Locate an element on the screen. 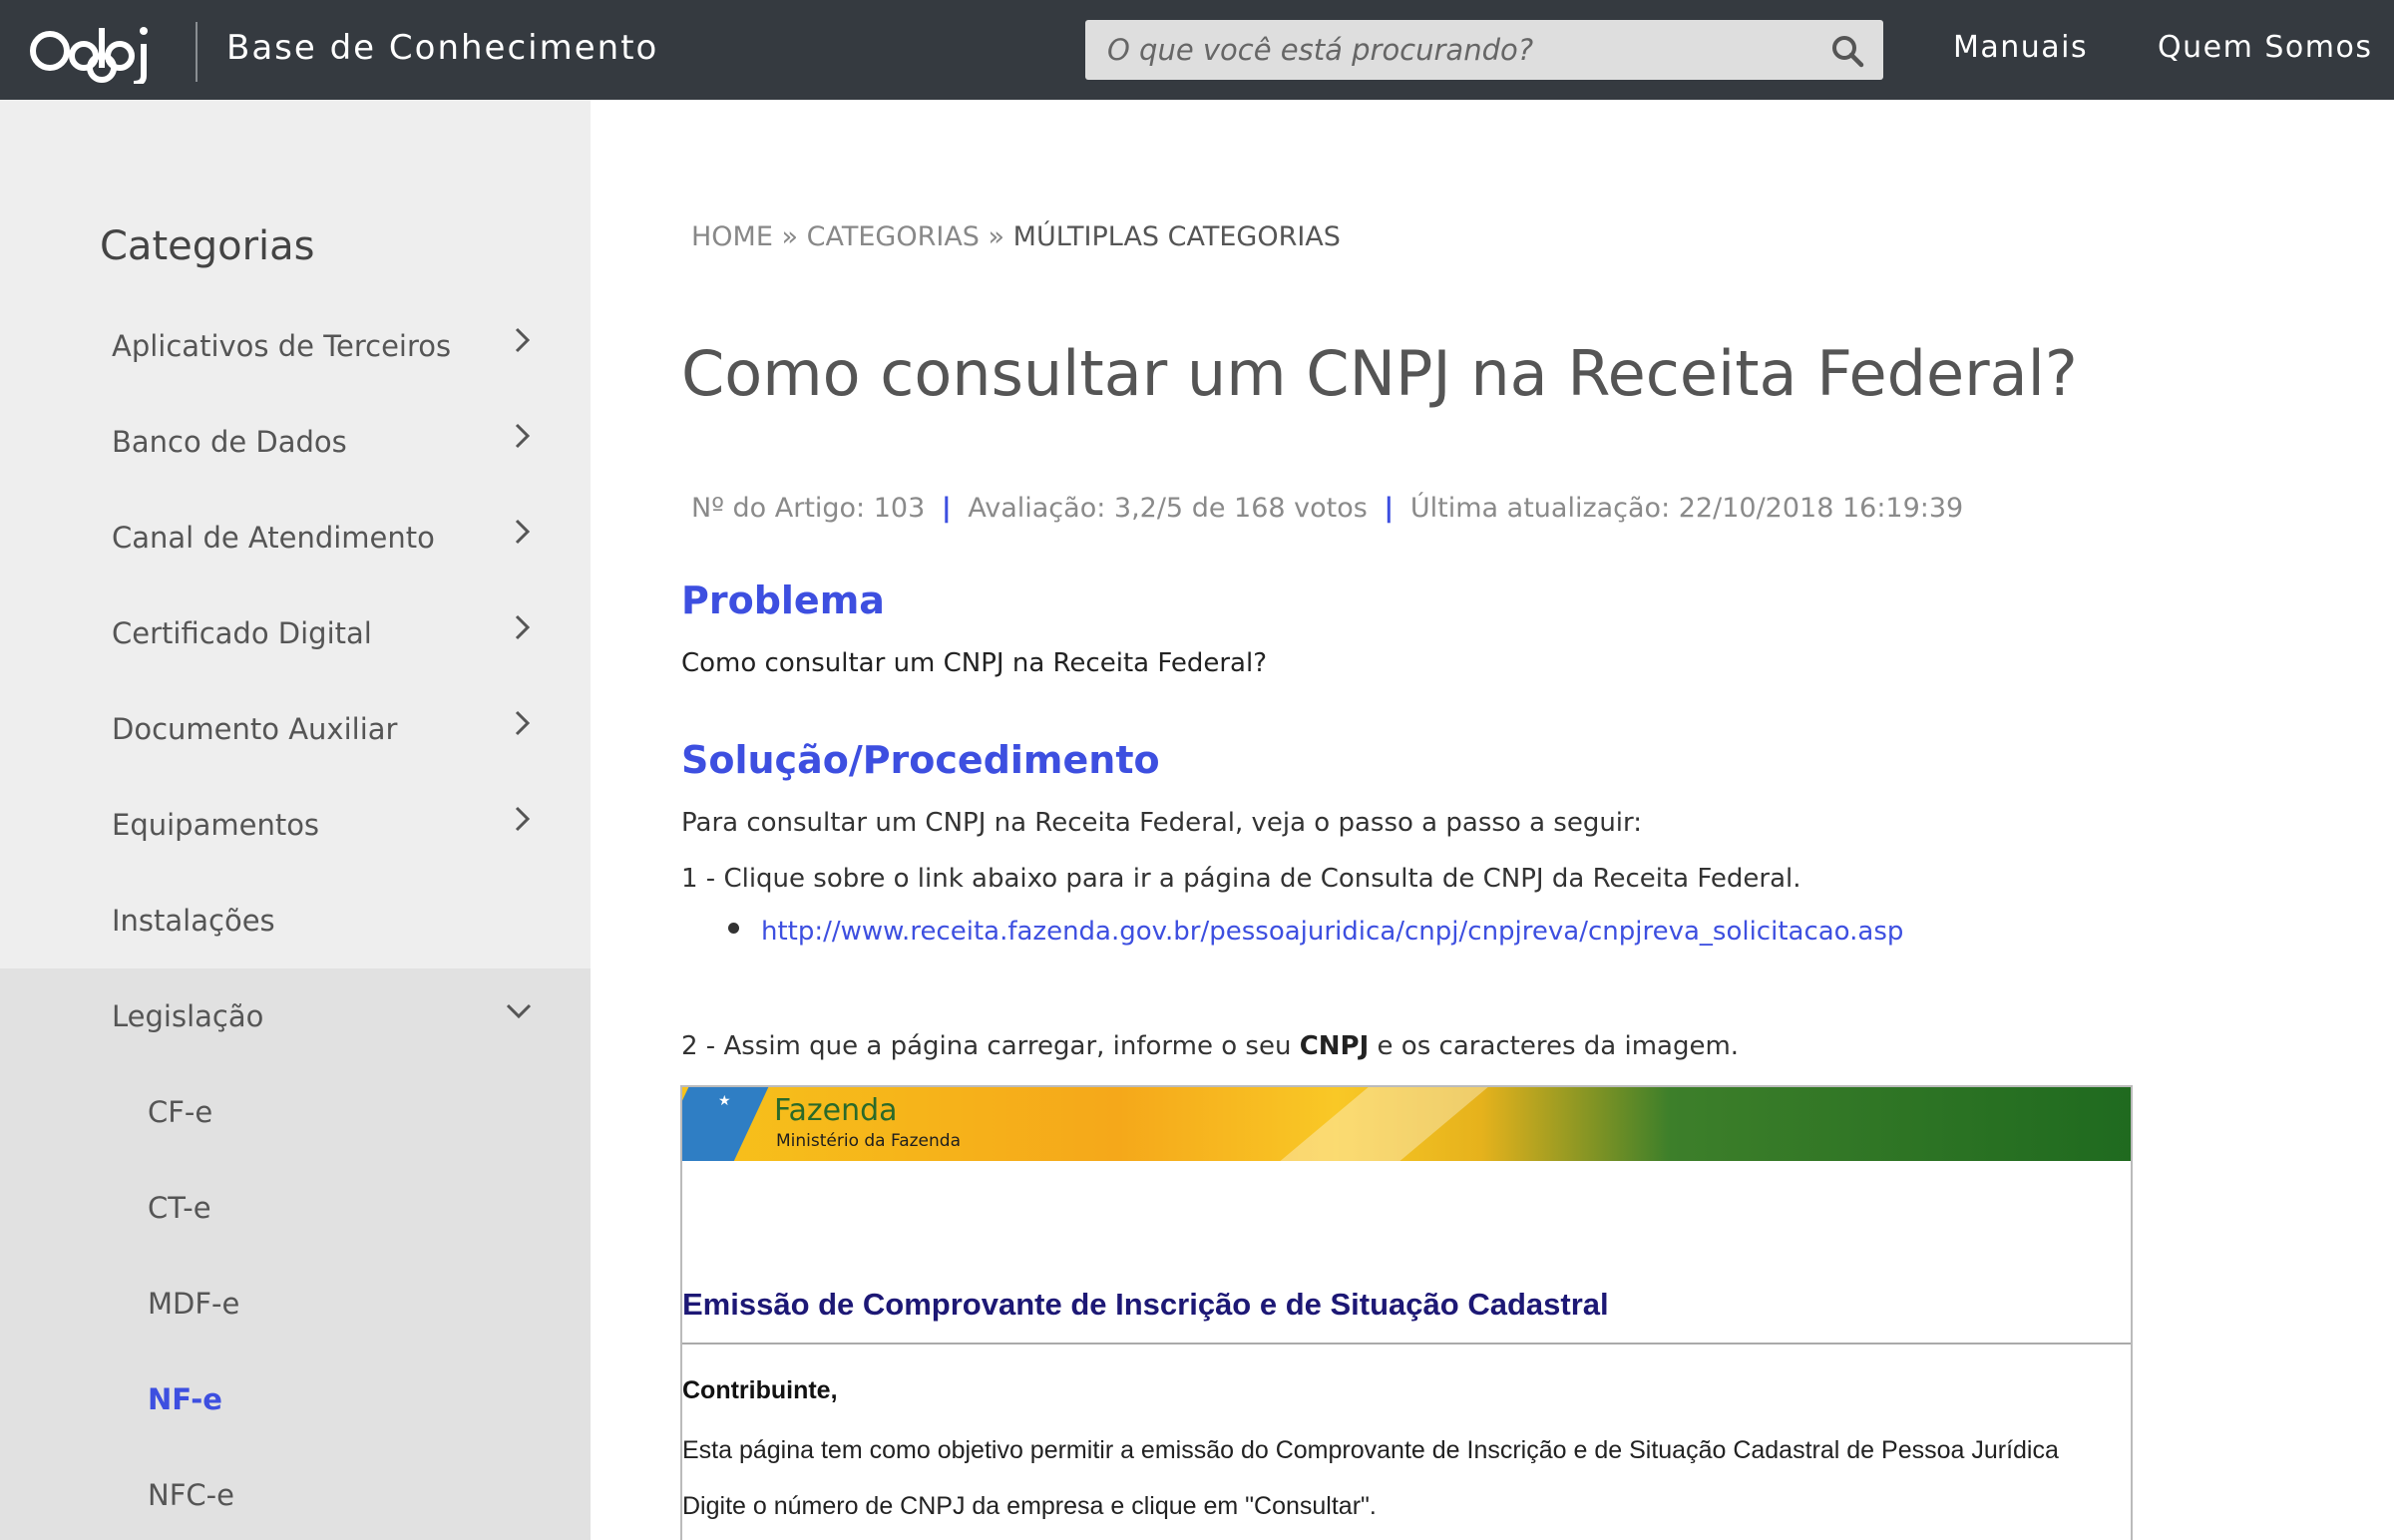  breadcrumb-categorias: CATEGORIAS is located at coordinates (893, 236).